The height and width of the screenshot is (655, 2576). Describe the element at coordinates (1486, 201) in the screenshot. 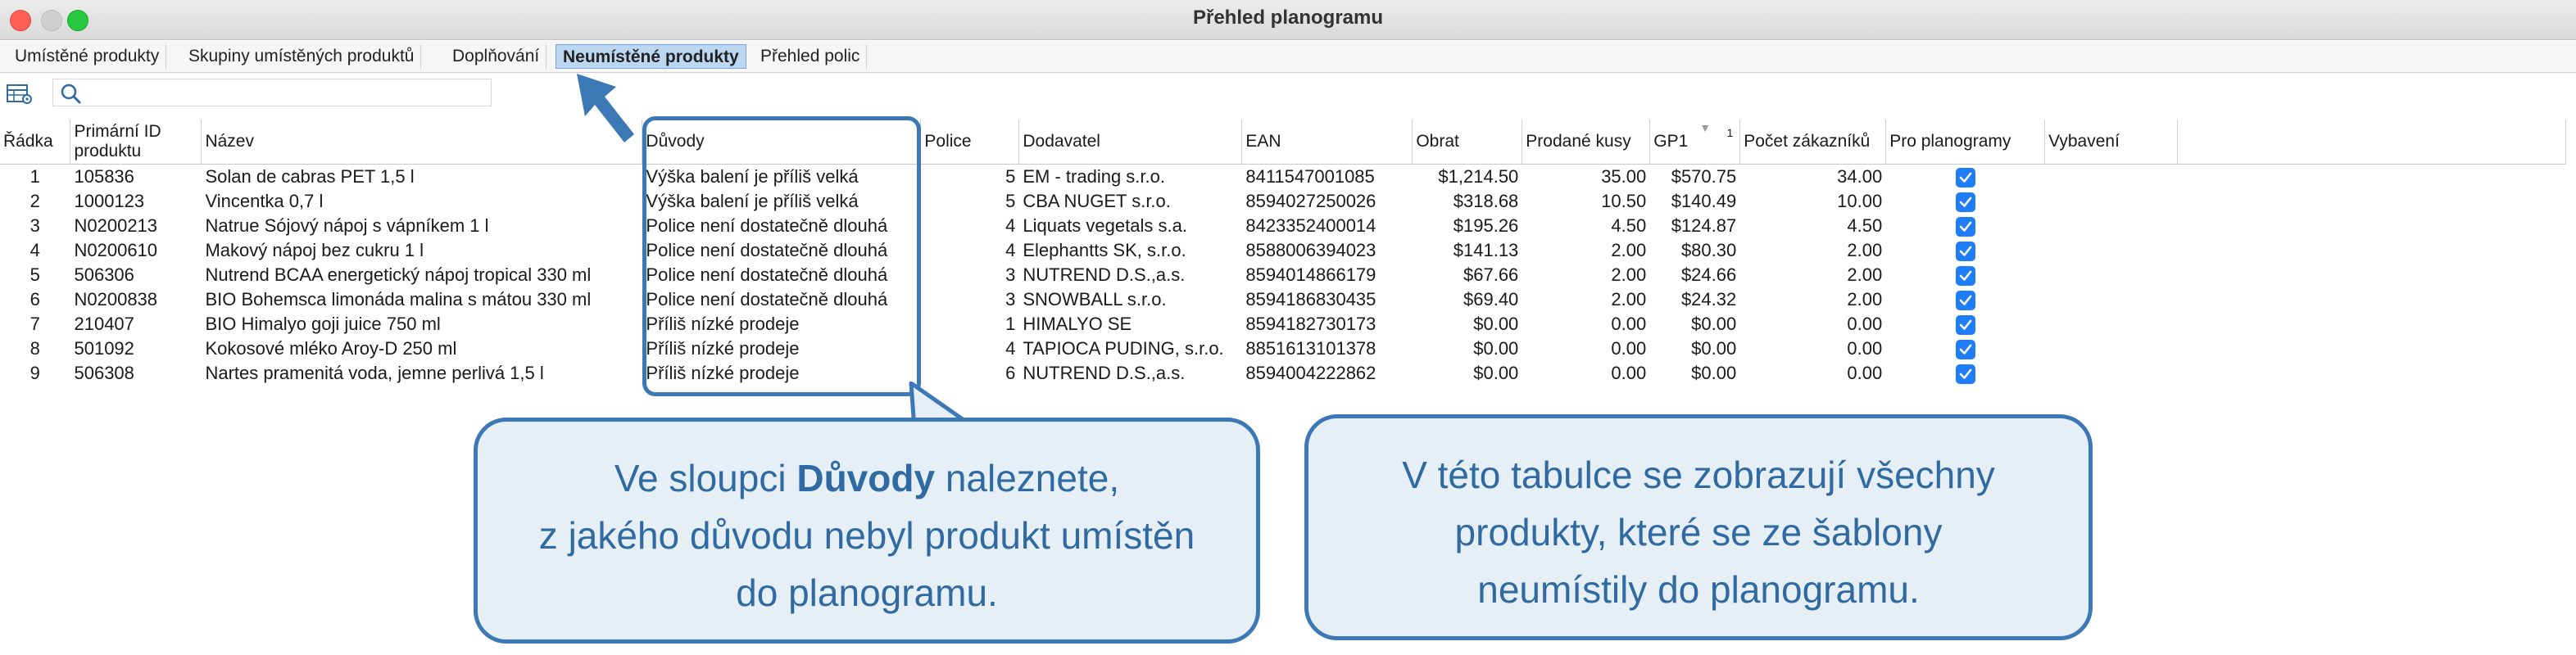

I see `cell-obrat: $318.68` at that location.